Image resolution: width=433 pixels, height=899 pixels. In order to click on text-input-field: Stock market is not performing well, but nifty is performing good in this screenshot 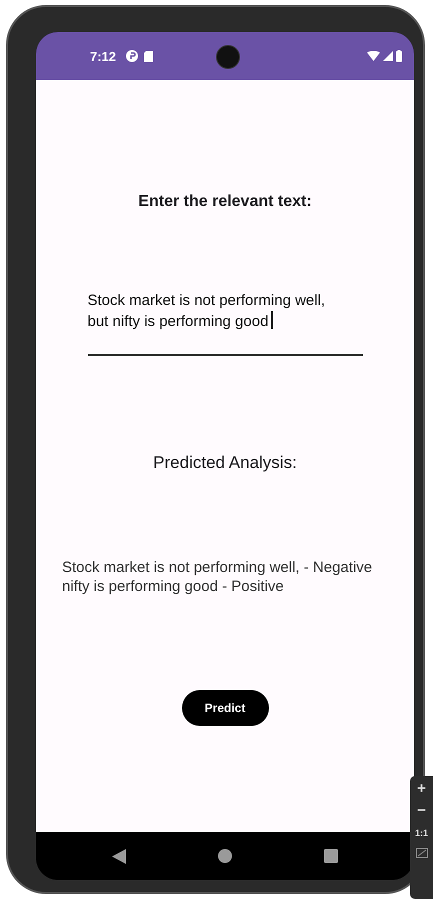, I will do `click(225, 323)`.